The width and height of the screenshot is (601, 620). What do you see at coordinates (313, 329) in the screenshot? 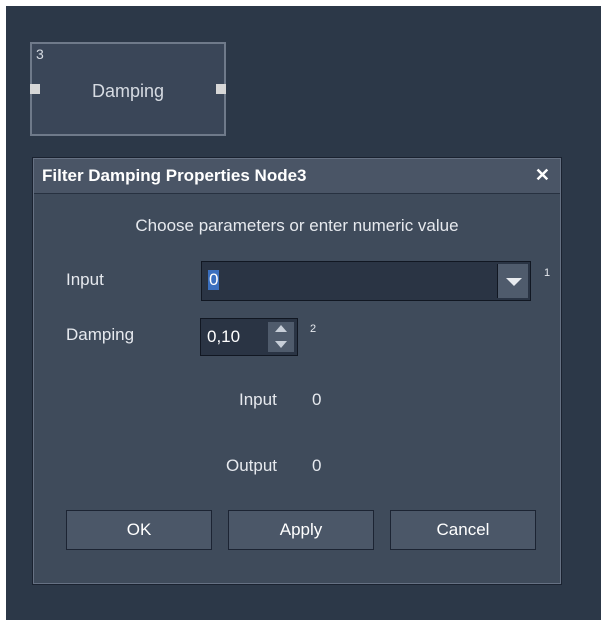
I see `damping-parameter-index: 2` at bounding box center [313, 329].